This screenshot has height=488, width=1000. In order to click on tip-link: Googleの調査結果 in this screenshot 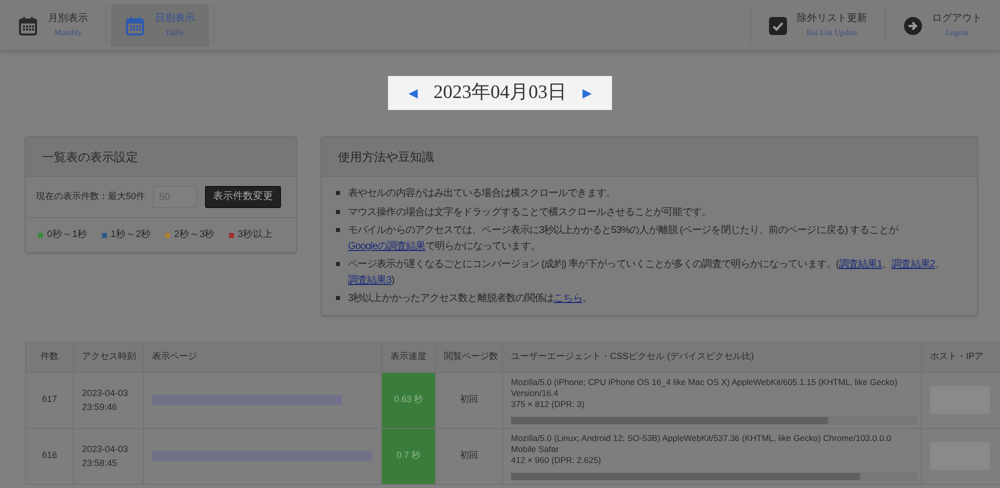, I will do `click(387, 246)`.